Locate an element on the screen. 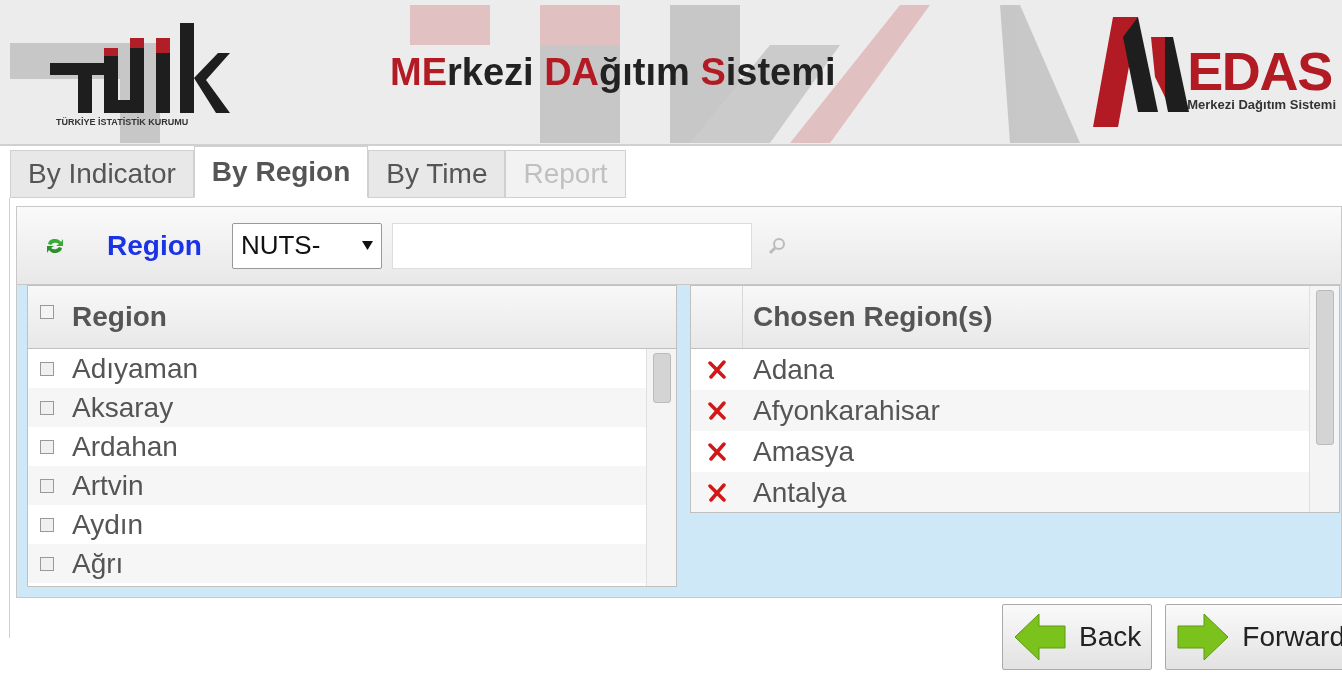 This screenshot has height=680, width=1342. region-name: Adıyaman is located at coordinates (135, 368).